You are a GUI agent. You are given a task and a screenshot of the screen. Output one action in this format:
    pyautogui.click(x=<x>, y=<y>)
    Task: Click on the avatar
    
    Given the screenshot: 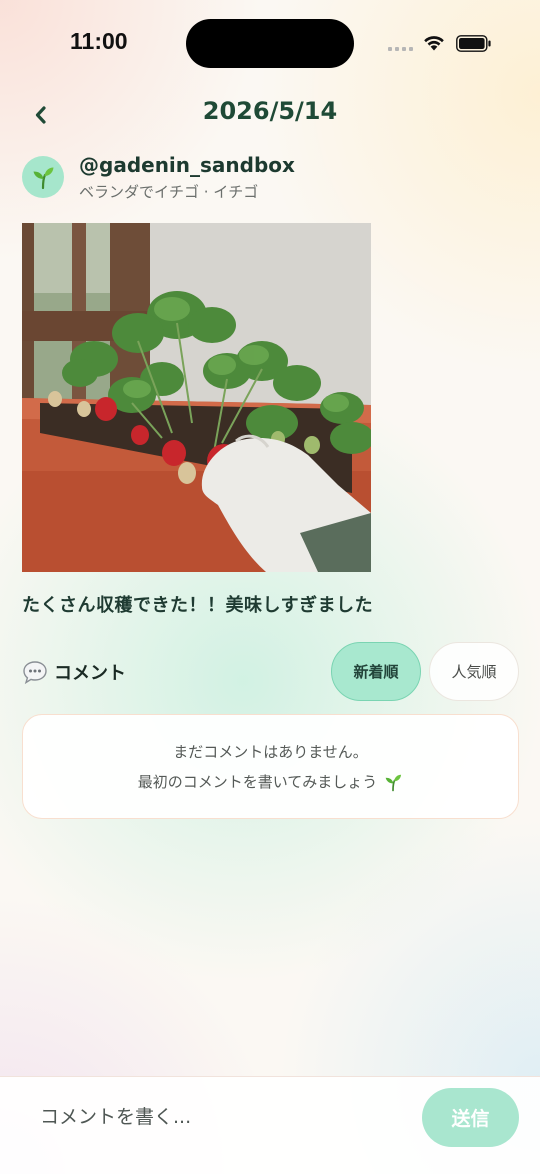 What is the action you would take?
    pyautogui.click(x=43, y=177)
    